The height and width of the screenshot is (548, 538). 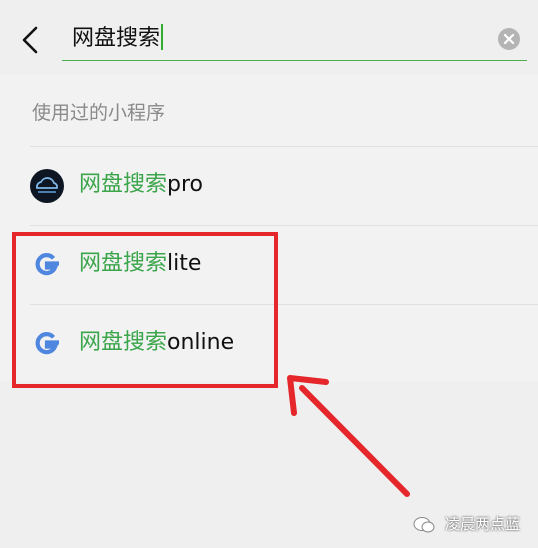 I want to click on back-button, so click(x=32, y=40).